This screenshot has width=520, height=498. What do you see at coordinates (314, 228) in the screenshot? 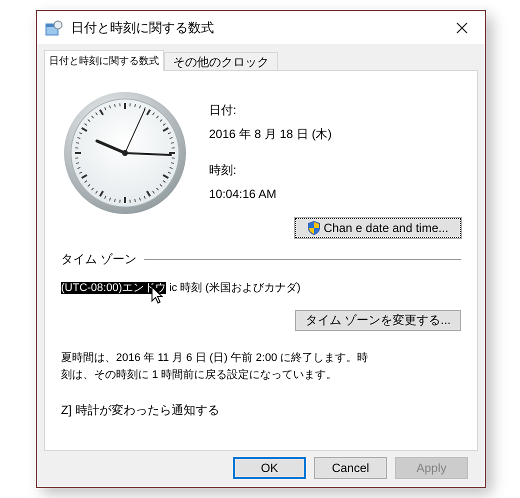
I see `shield-icon` at bounding box center [314, 228].